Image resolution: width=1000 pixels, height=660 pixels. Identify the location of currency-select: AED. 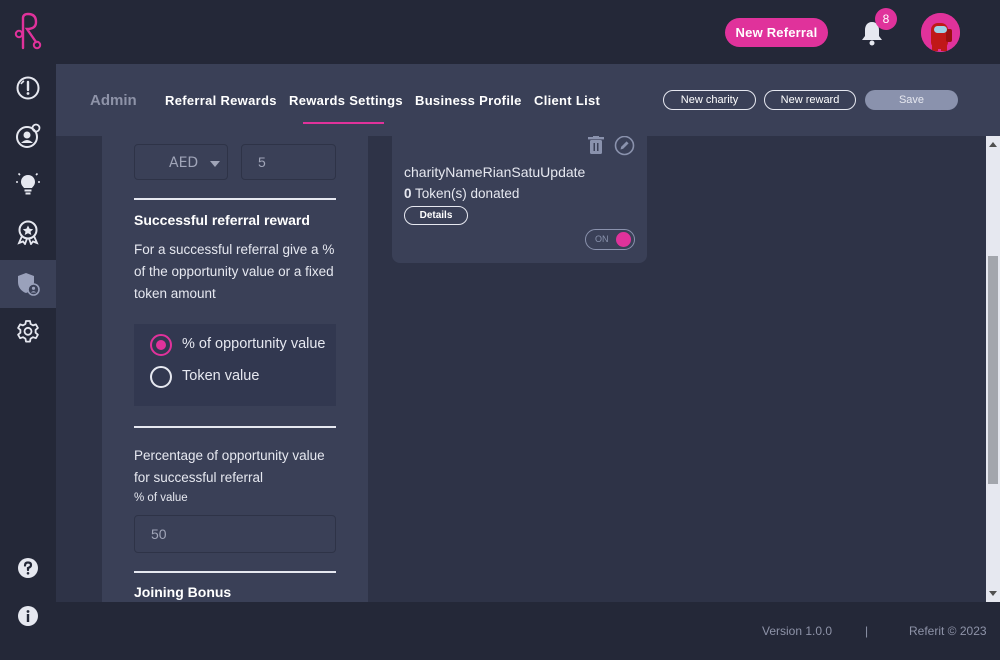
(181, 162).